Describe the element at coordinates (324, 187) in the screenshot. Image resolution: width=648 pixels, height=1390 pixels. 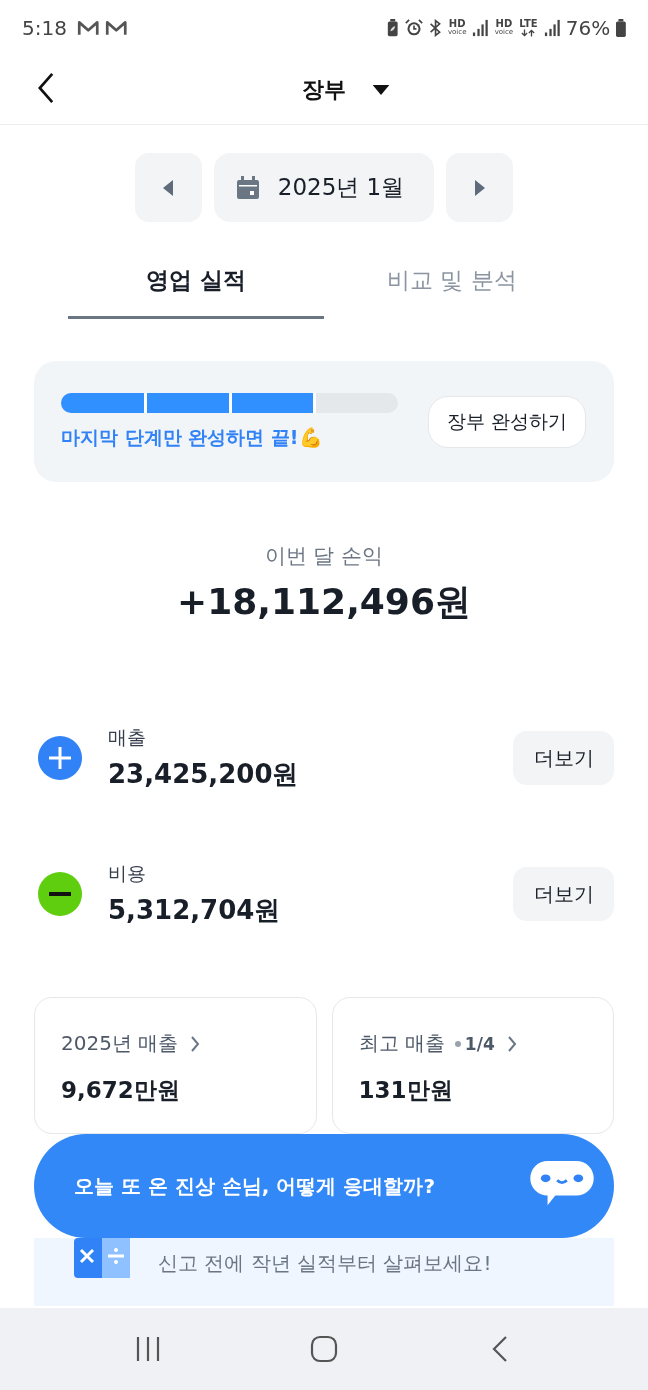
I see `month-selector: 2025년 1월` at that location.